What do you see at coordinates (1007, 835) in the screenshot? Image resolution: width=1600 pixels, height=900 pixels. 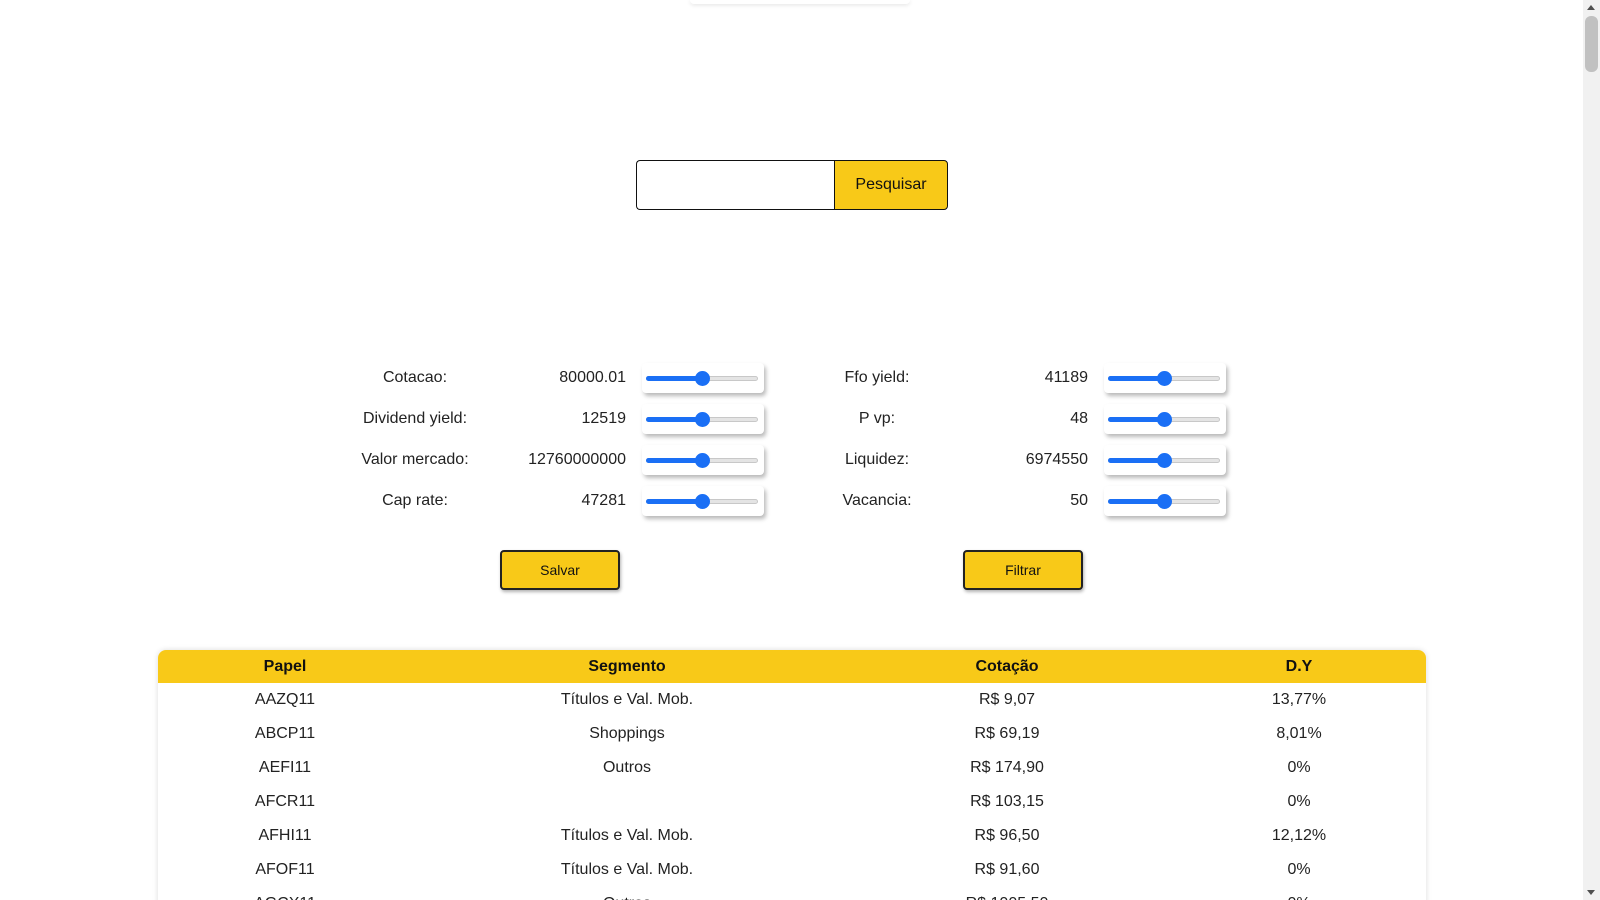 I see `cell-cotacao: R$ 96,50` at bounding box center [1007, 835].